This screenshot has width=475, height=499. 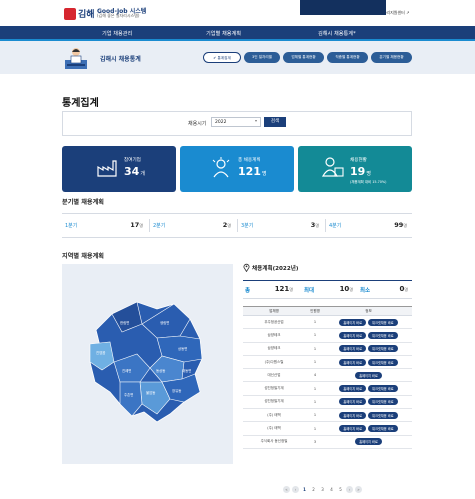 I want to click on map-label: 진례면, so click(x=126, y=370).